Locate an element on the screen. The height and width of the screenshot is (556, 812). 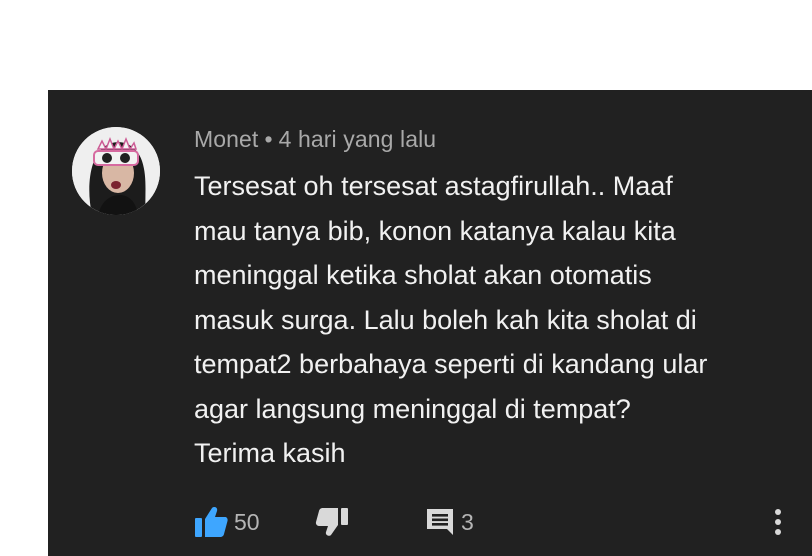
comment-header: Monet • 4 hari yang lalu is located at coordinates (315, 139).